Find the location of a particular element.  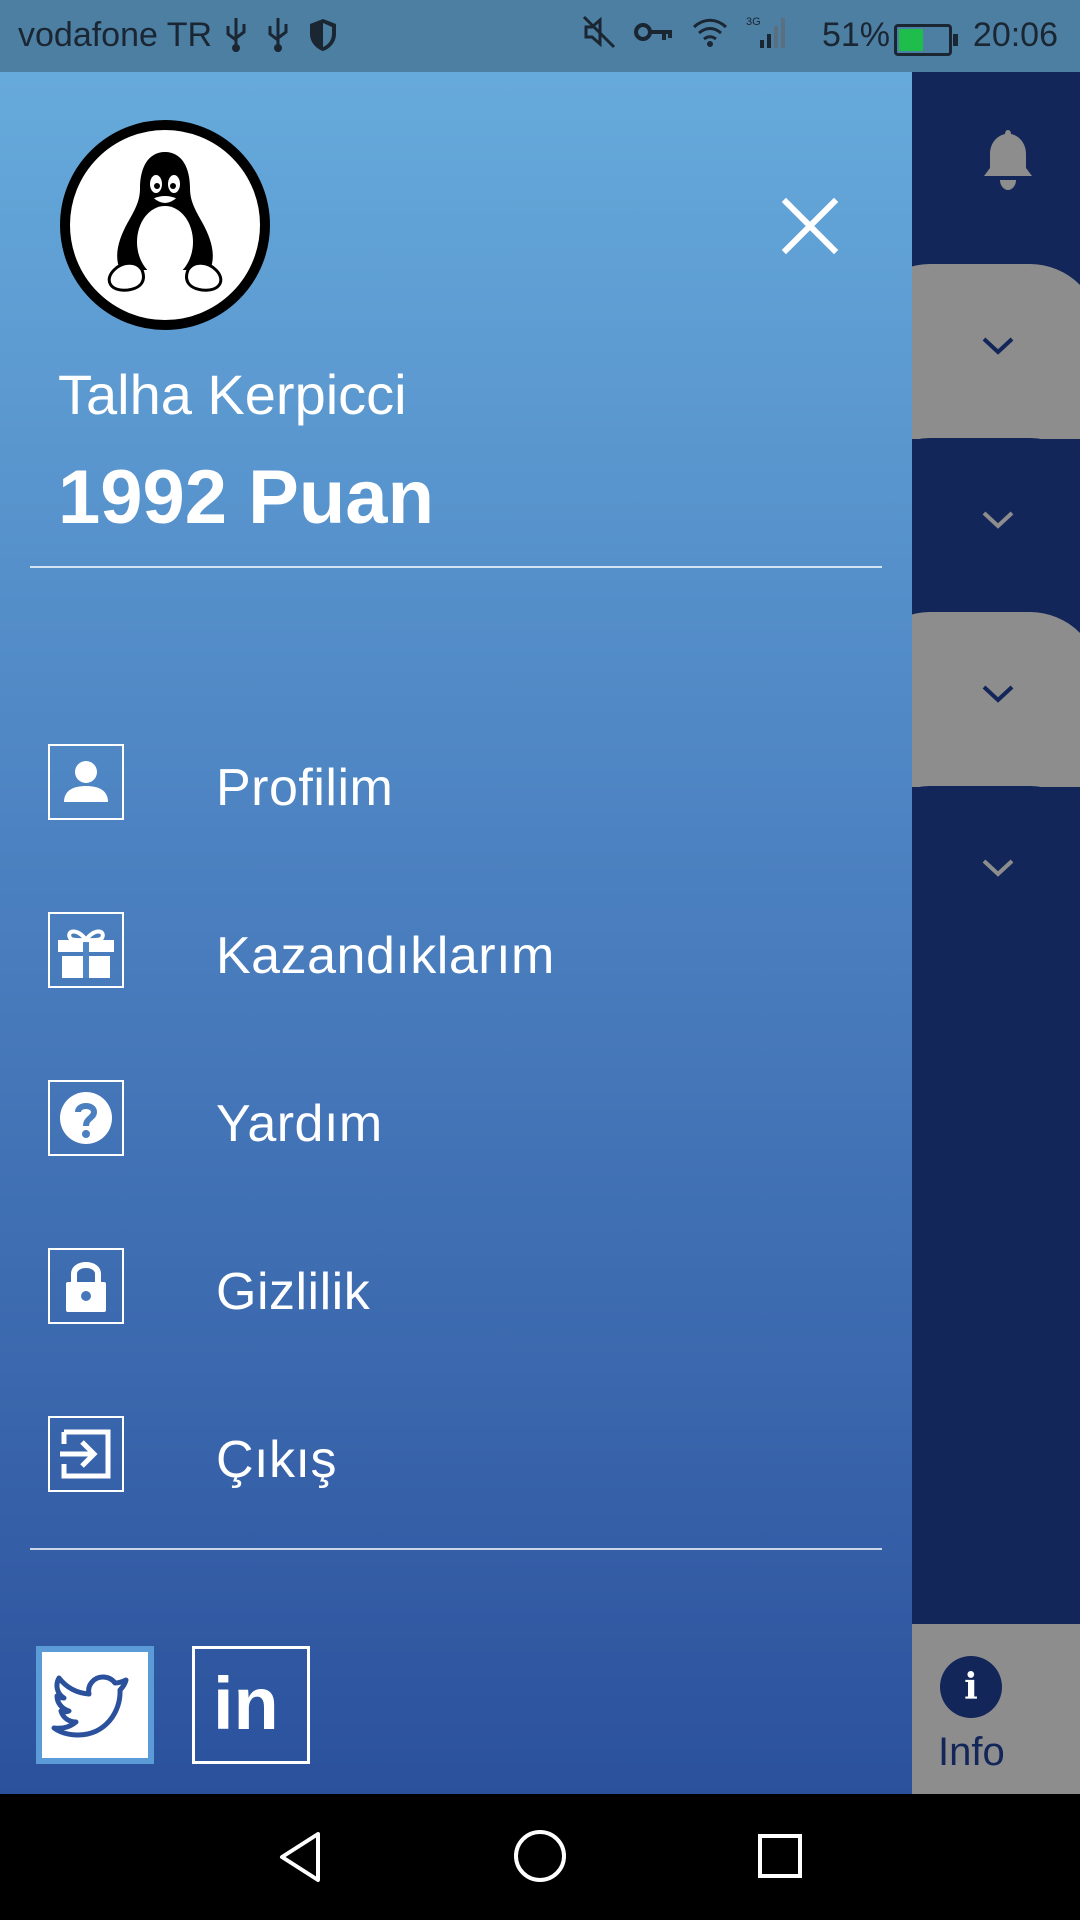

menu-label: Yardım is located at coordinates (299, 1124).